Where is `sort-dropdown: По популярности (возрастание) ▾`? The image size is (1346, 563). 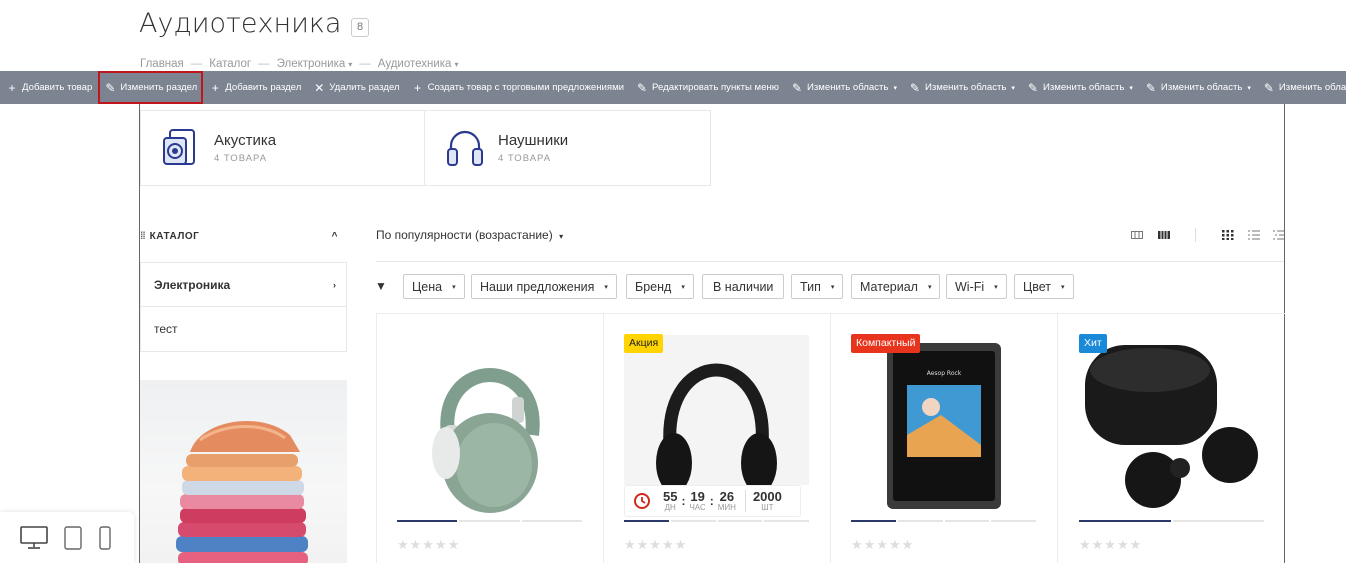 sort-dropdown: По популярности (возрастание) ▾ is located at coordinates (469, 235).